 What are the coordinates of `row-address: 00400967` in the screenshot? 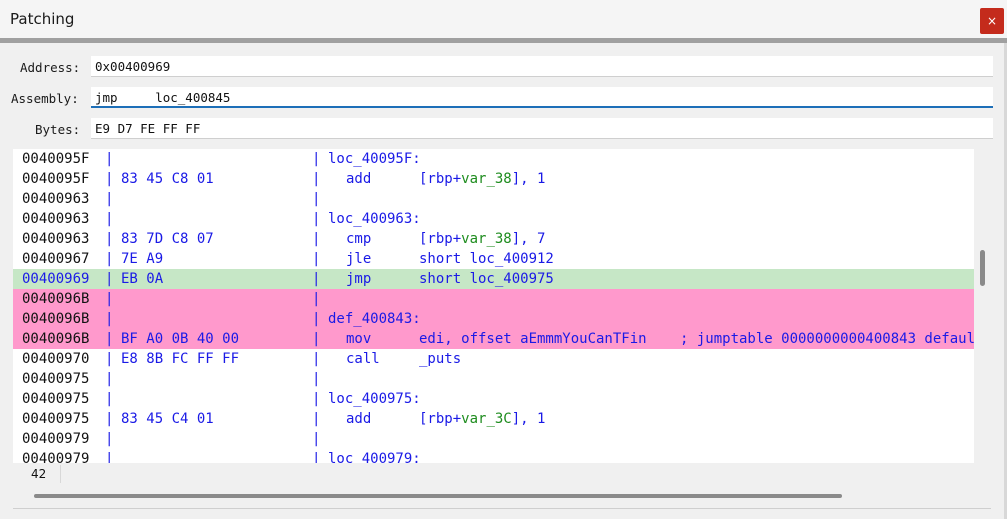 It's located at (56, 259).